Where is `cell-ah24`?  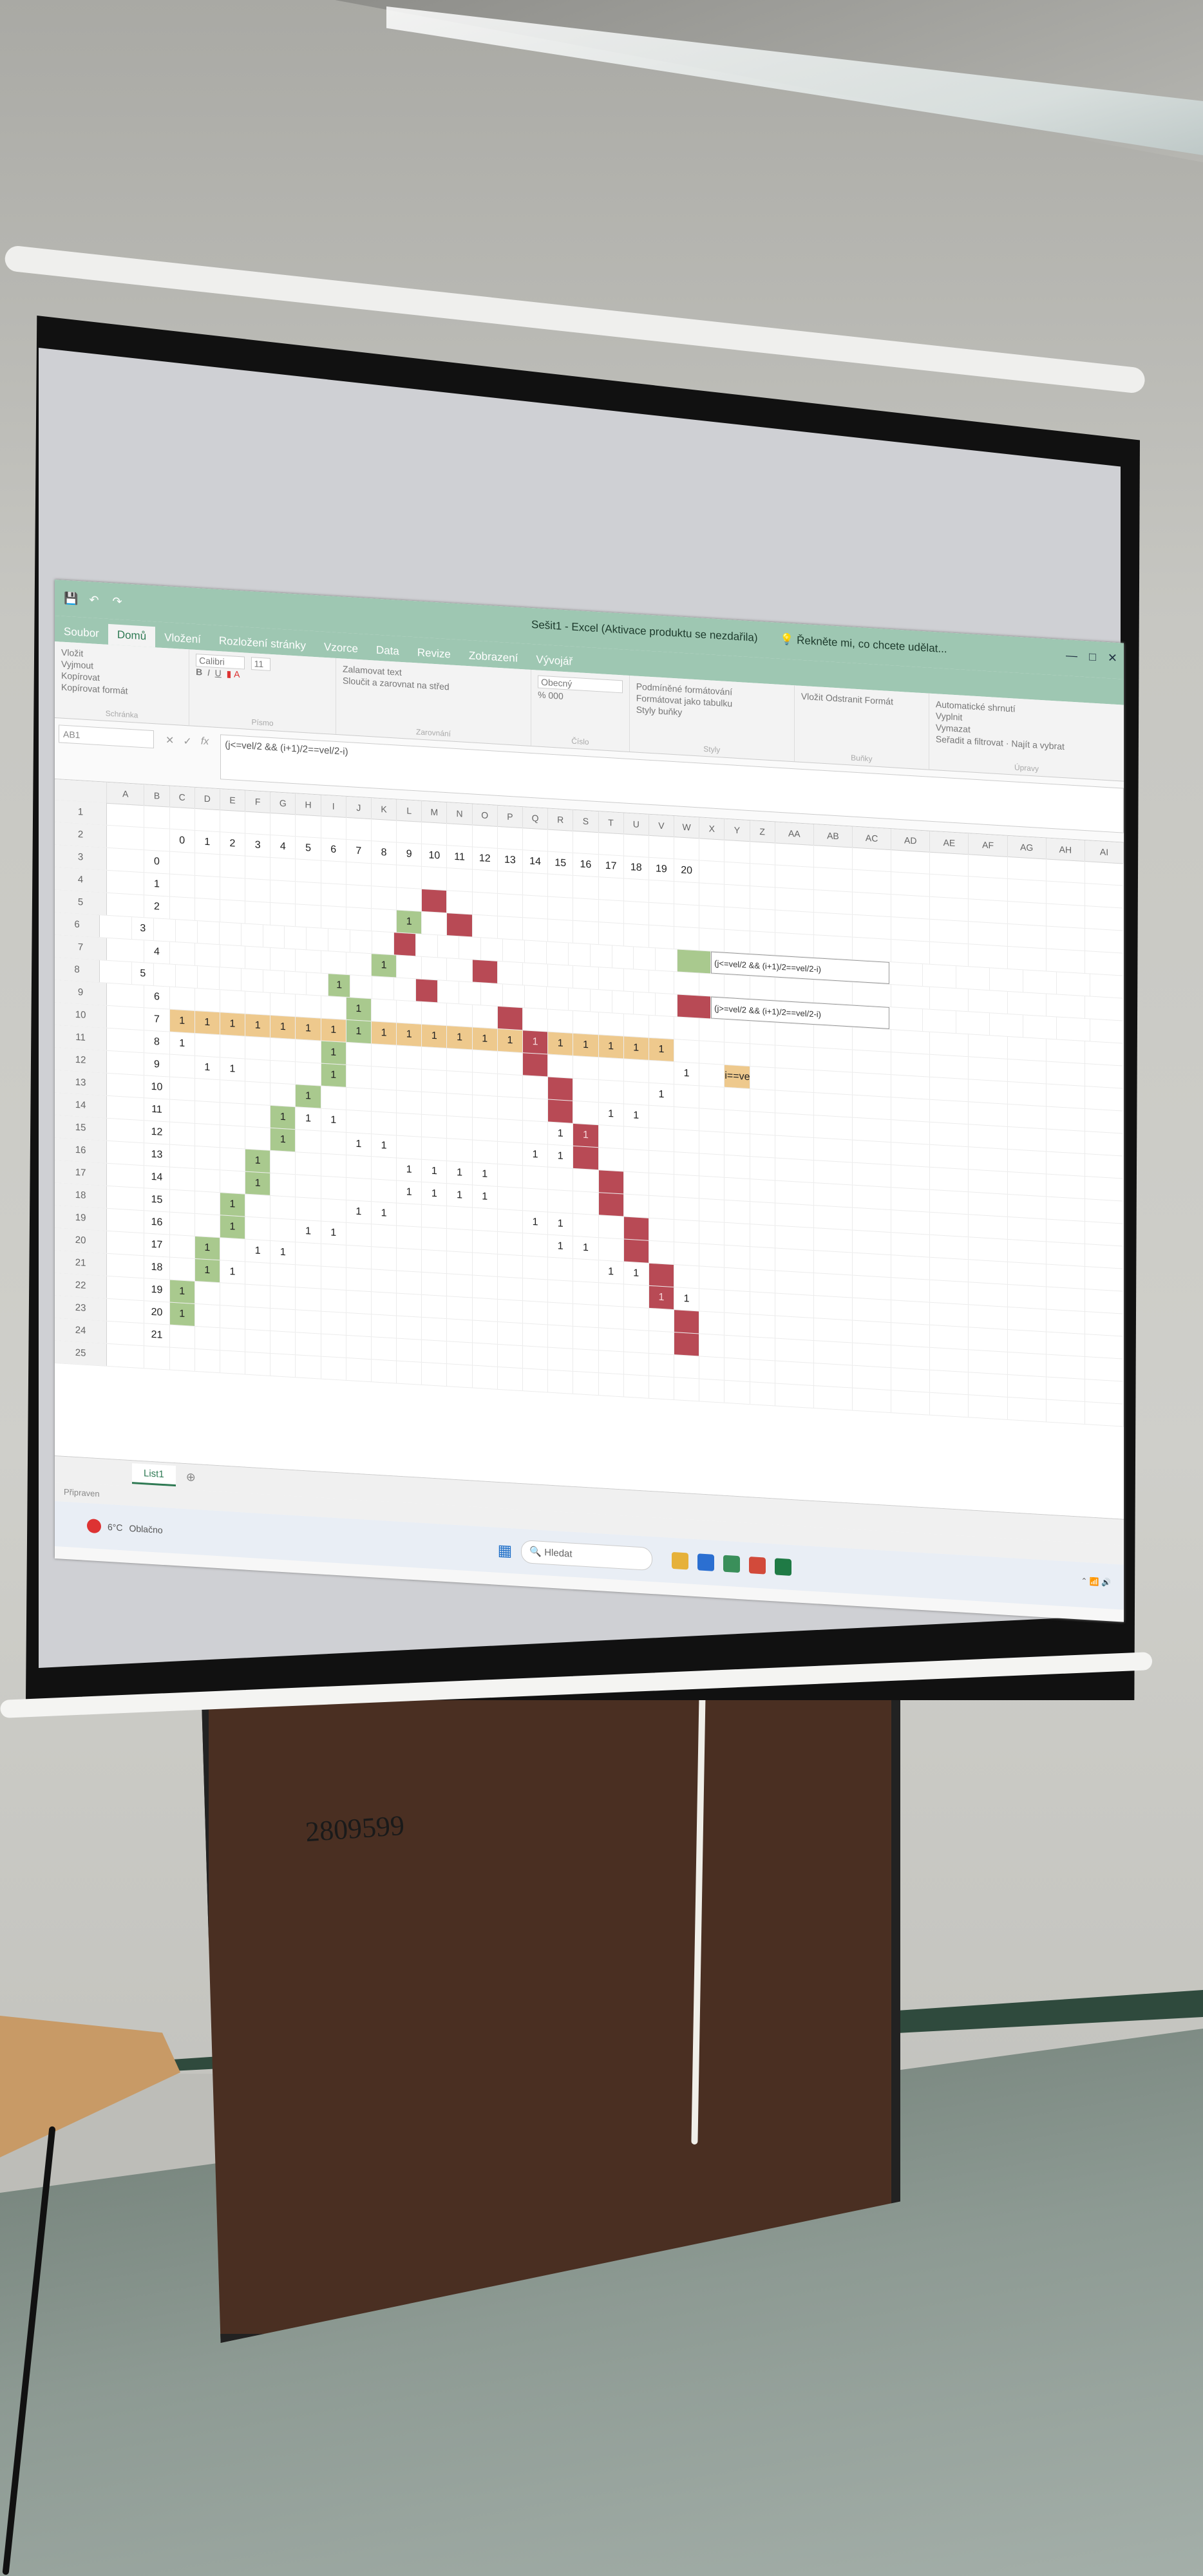 cell-ah24 is located at coordinates (1065, 1389).